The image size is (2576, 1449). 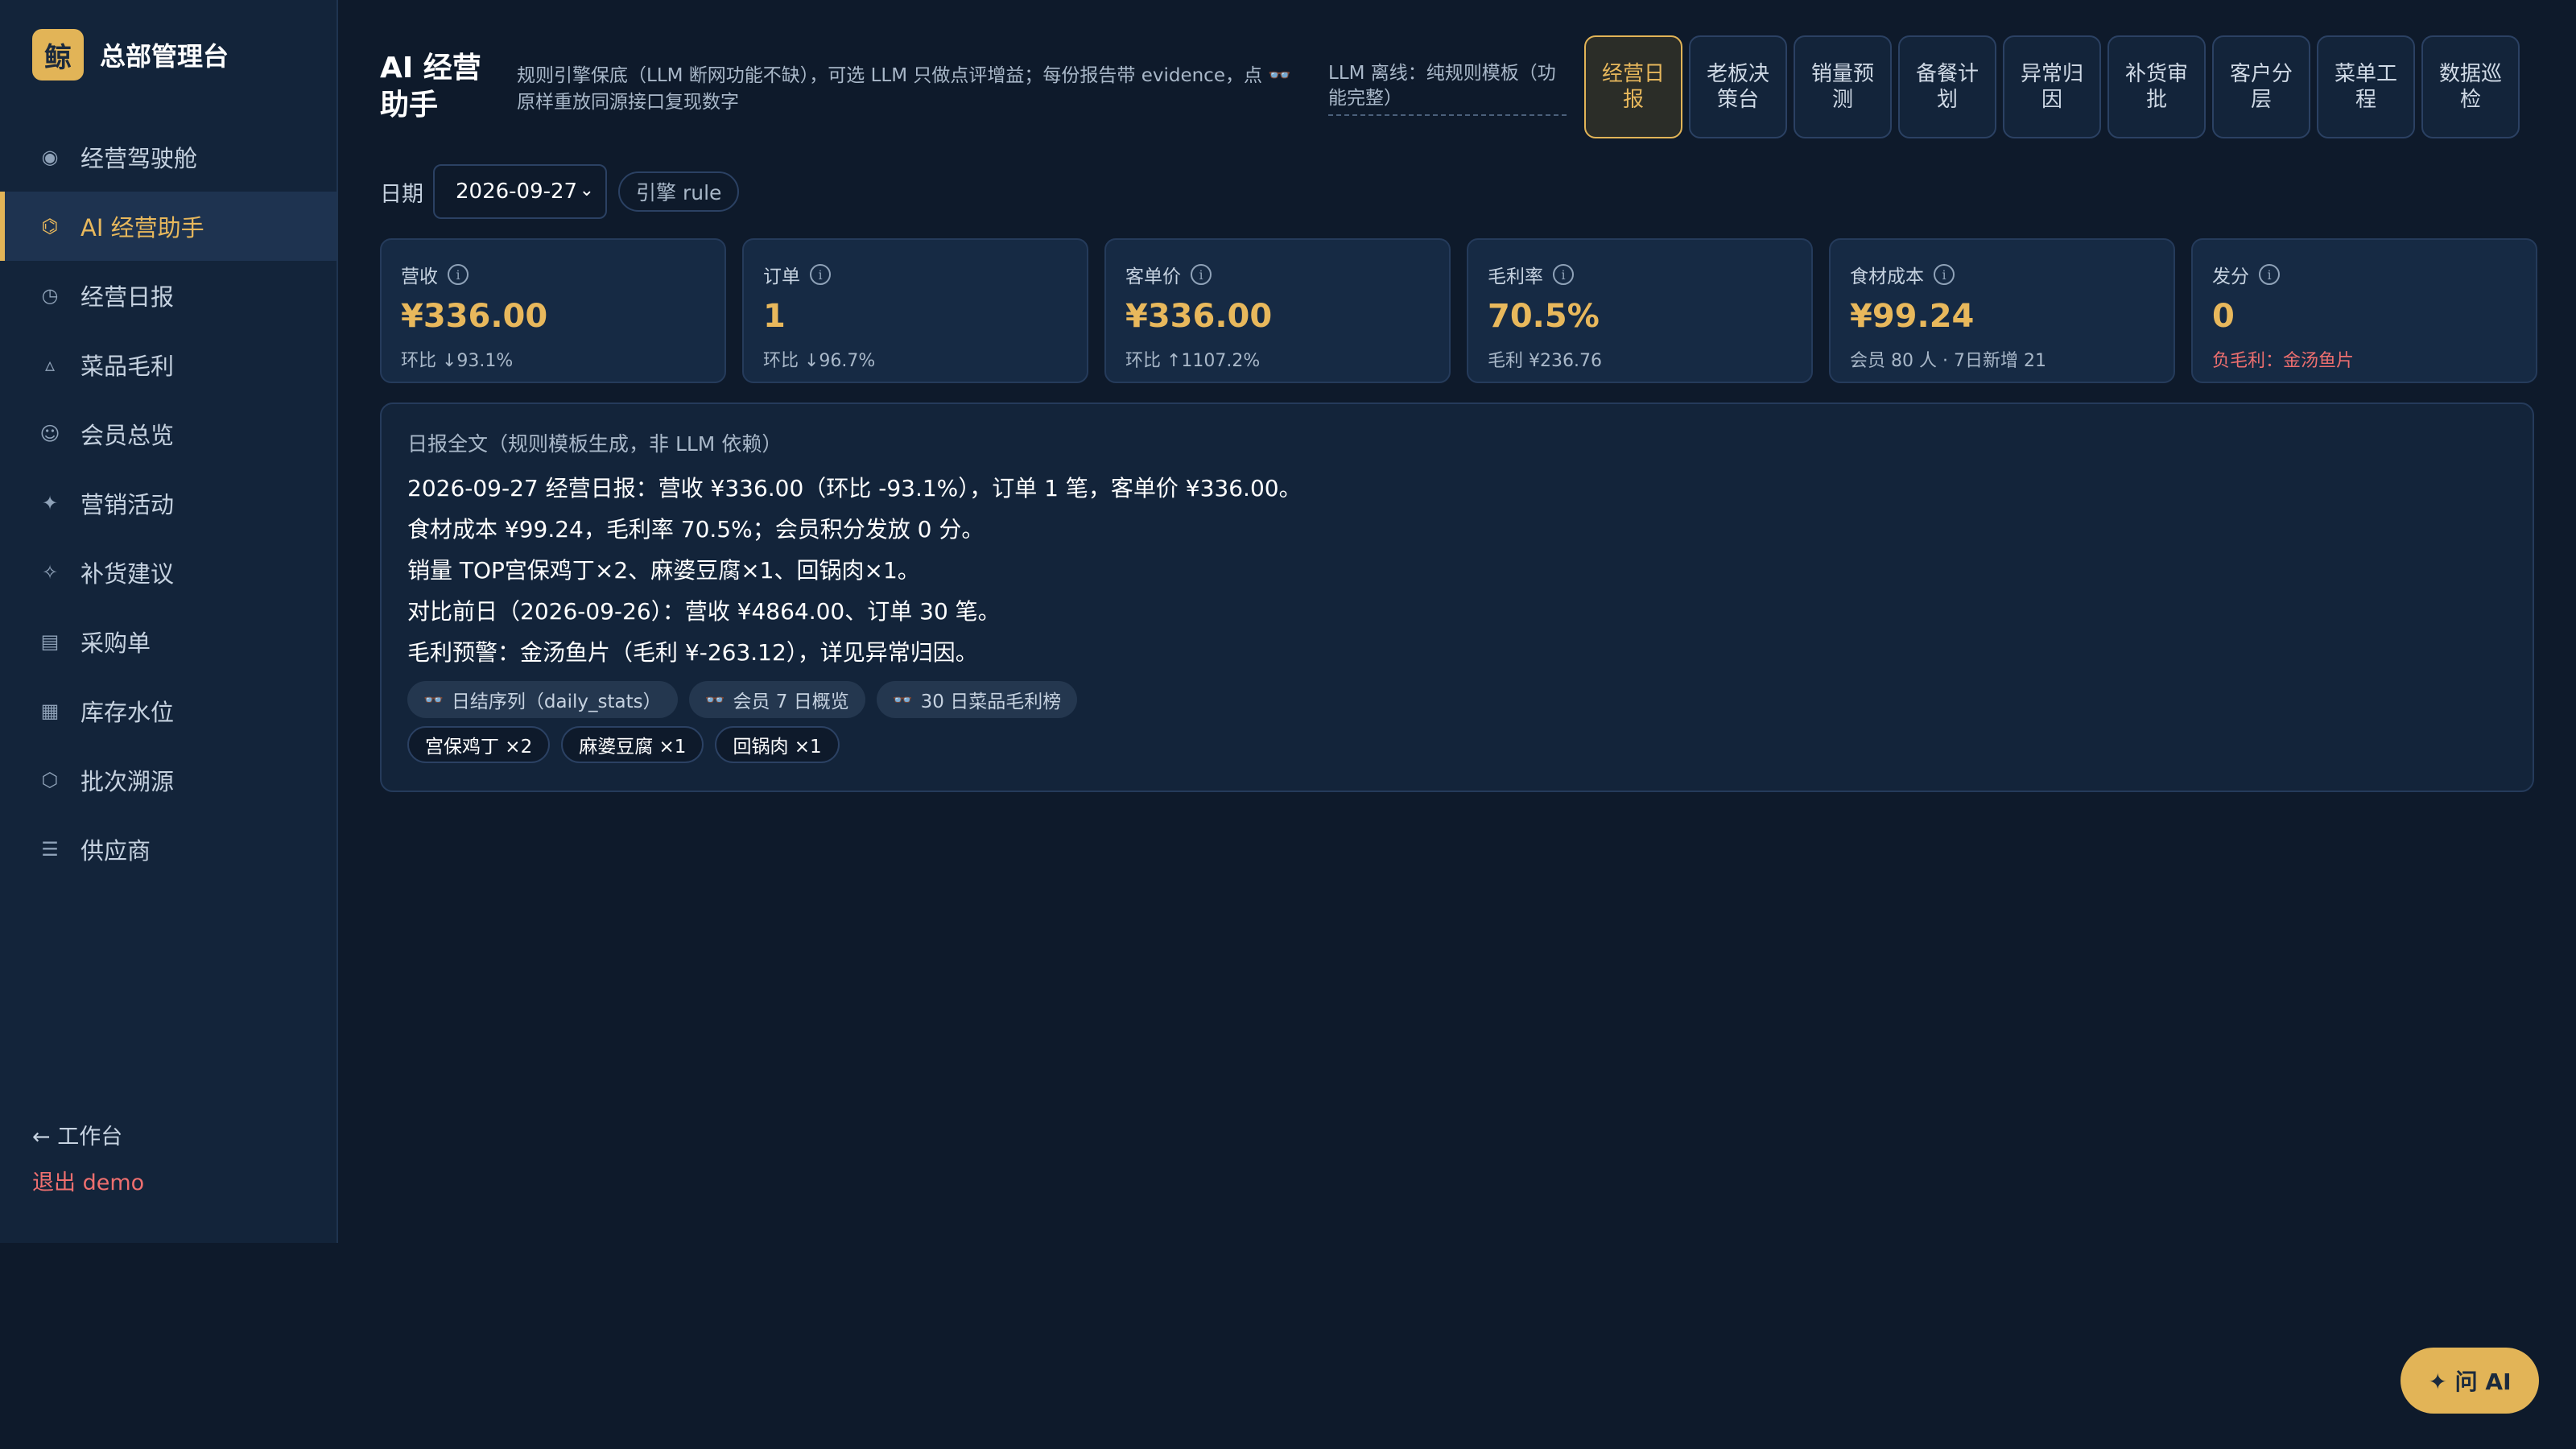 I want to click on menu-lines-icon: ☰, so click(x=50, y=849).